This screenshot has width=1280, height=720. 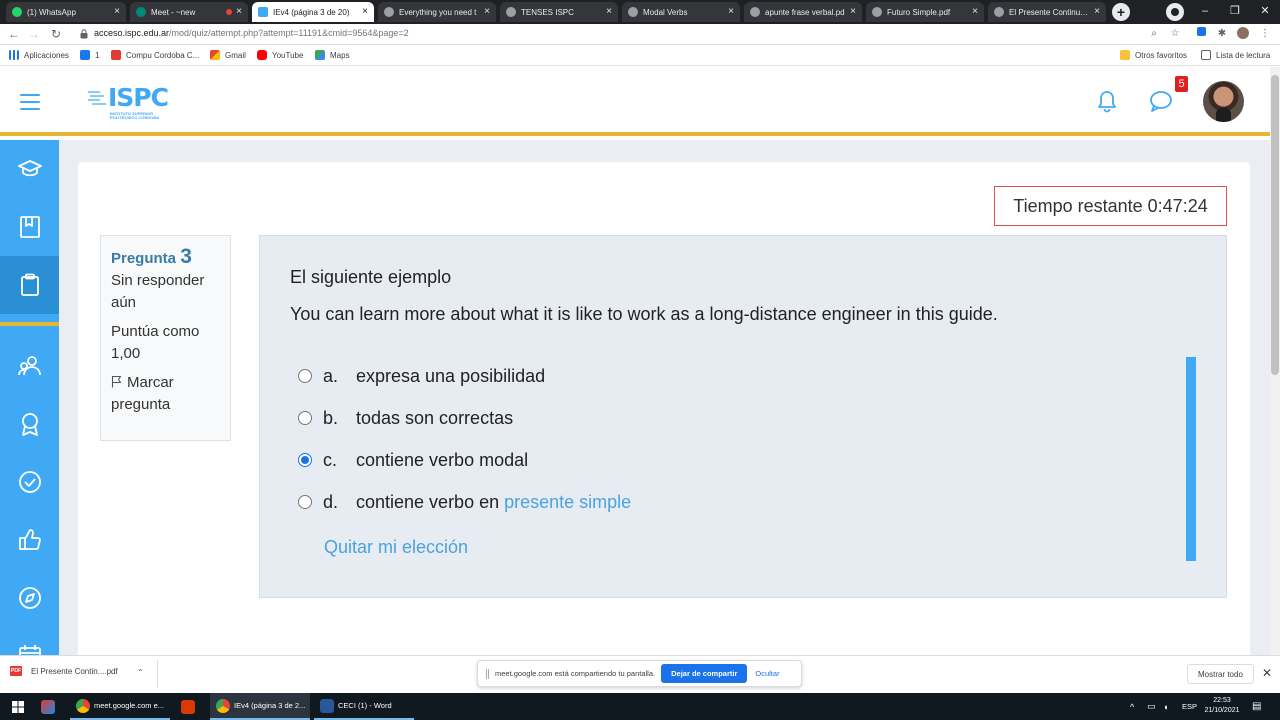 I want to click on hide-button: Ocultar, so click(x=767, y=673).